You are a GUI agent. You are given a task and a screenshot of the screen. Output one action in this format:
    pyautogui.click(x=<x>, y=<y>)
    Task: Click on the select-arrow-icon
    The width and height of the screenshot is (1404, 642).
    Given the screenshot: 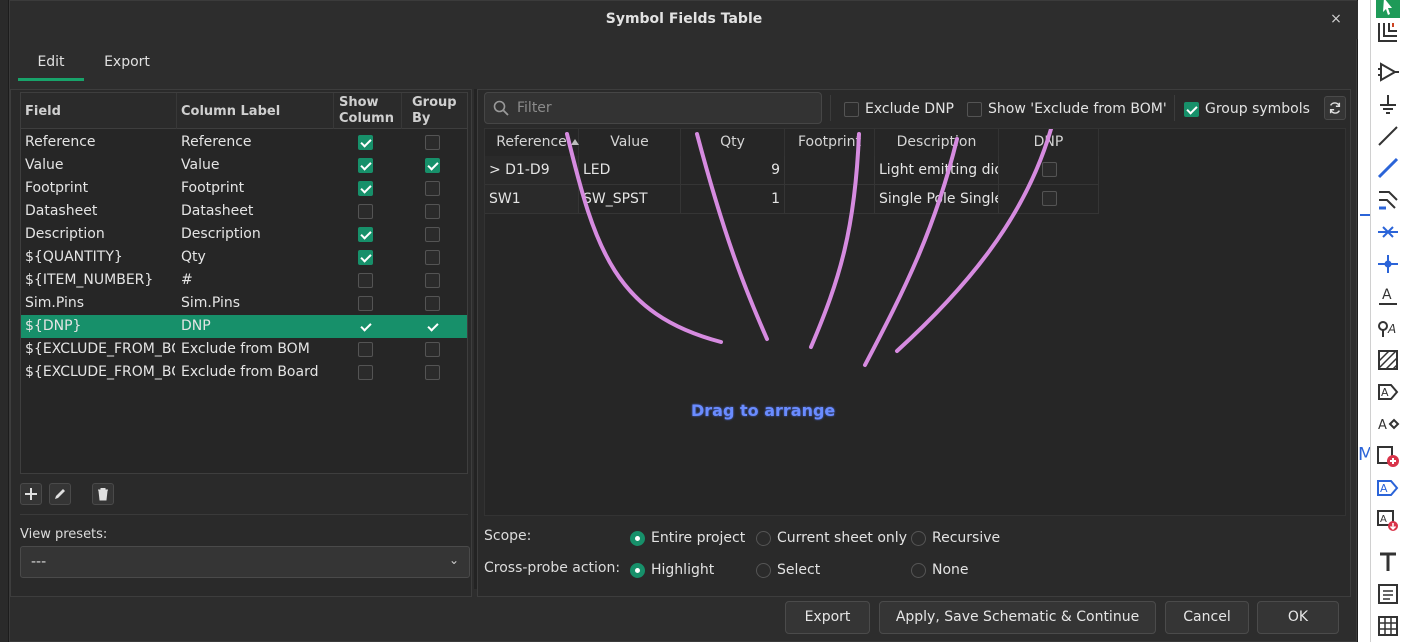 What is the action you would take?
    pyautogui.click(x=1388, y=10)
    